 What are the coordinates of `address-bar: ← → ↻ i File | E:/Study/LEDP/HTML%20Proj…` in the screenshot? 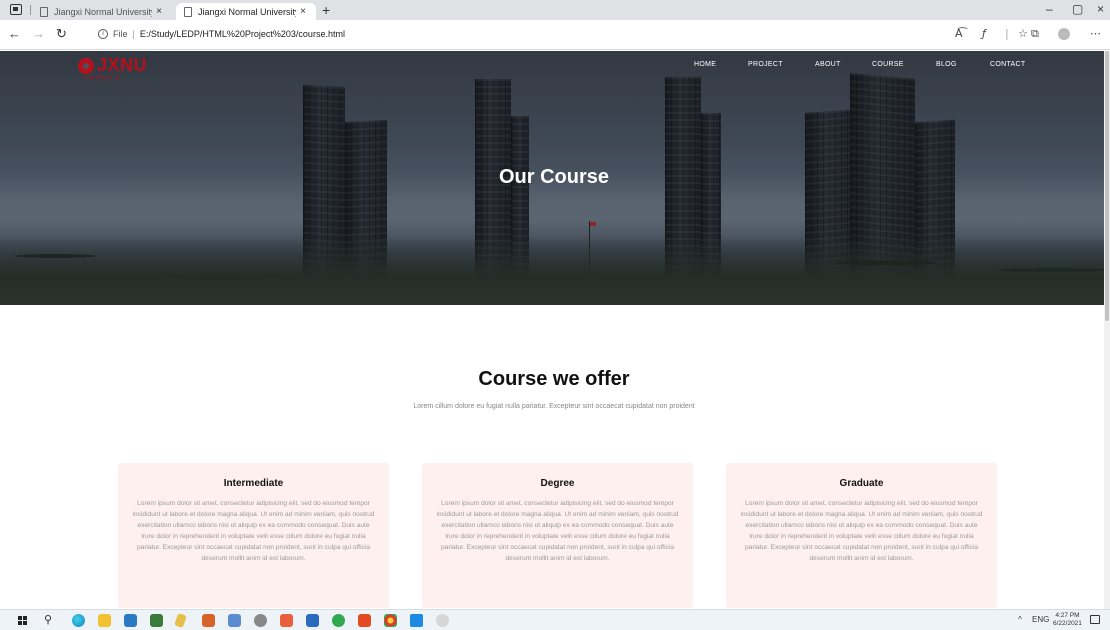 It's located at (555, 35).